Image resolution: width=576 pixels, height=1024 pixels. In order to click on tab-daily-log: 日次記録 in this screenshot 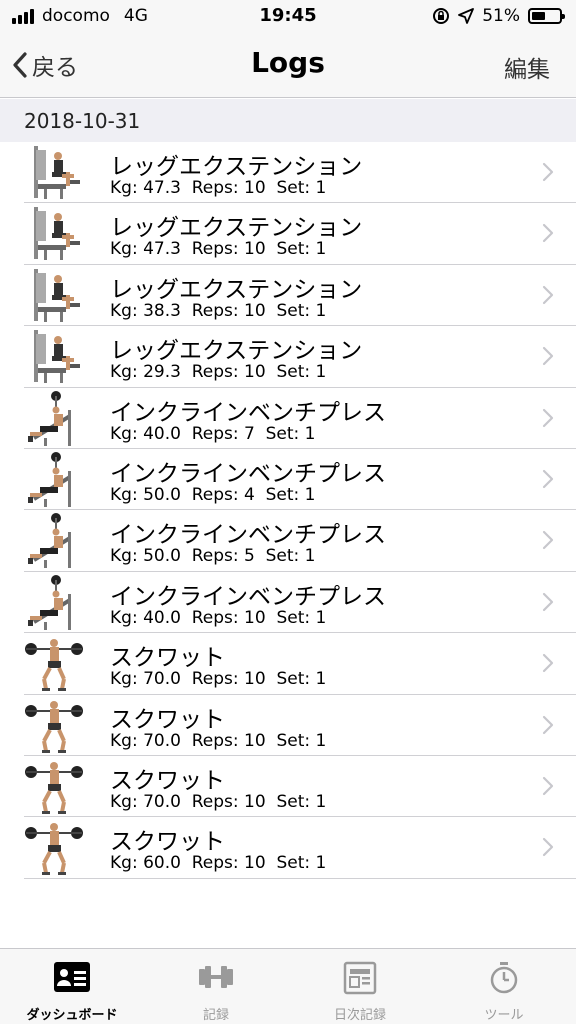, I will do `click(360, 986)`.